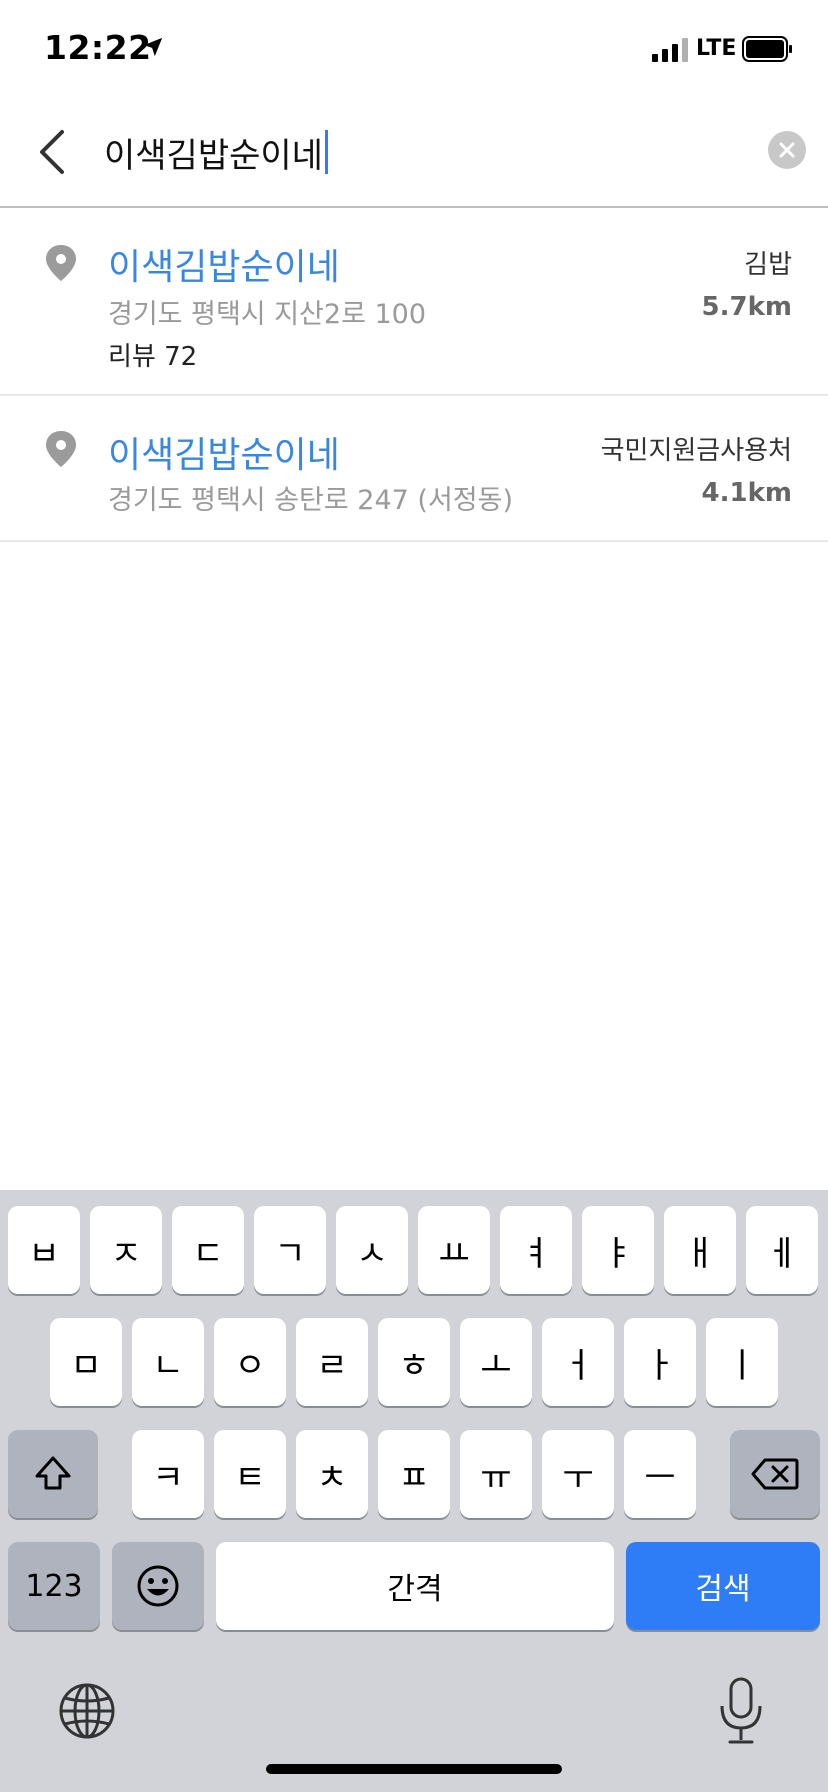 This screenshot has height=1792, width=828. What do you see at coordinates (414, 1362) in the screenshot?
I see `key-15: ㅎ` at bounding box center [414, 1362].